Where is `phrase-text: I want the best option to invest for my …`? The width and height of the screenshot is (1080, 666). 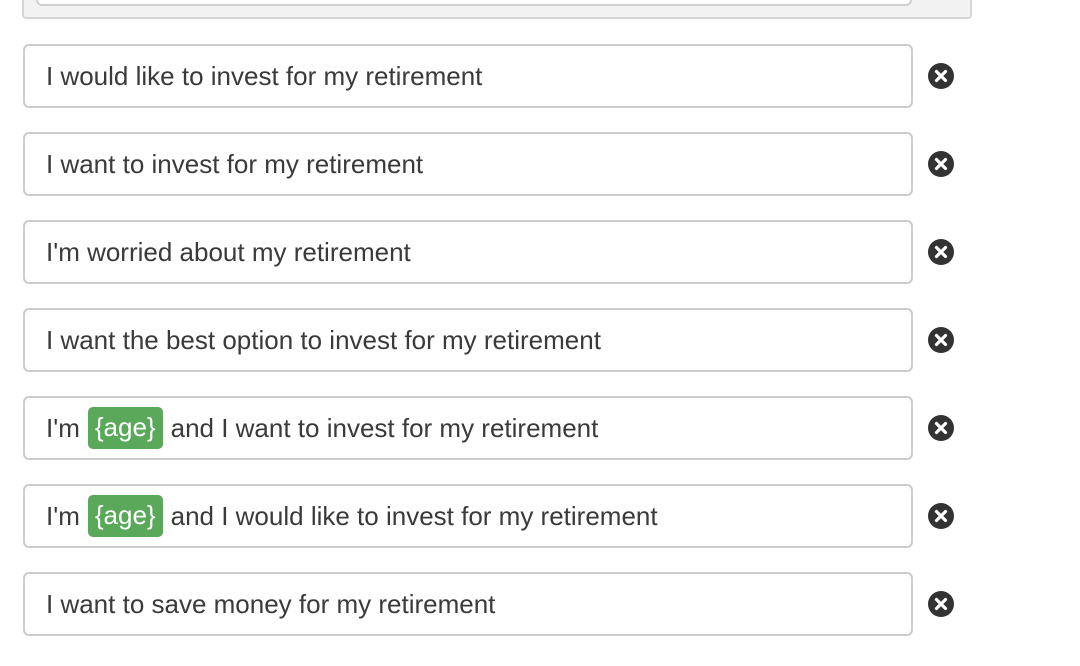
phrase-text: I want the best option to invest for my … is located at coordinates (323, 339).